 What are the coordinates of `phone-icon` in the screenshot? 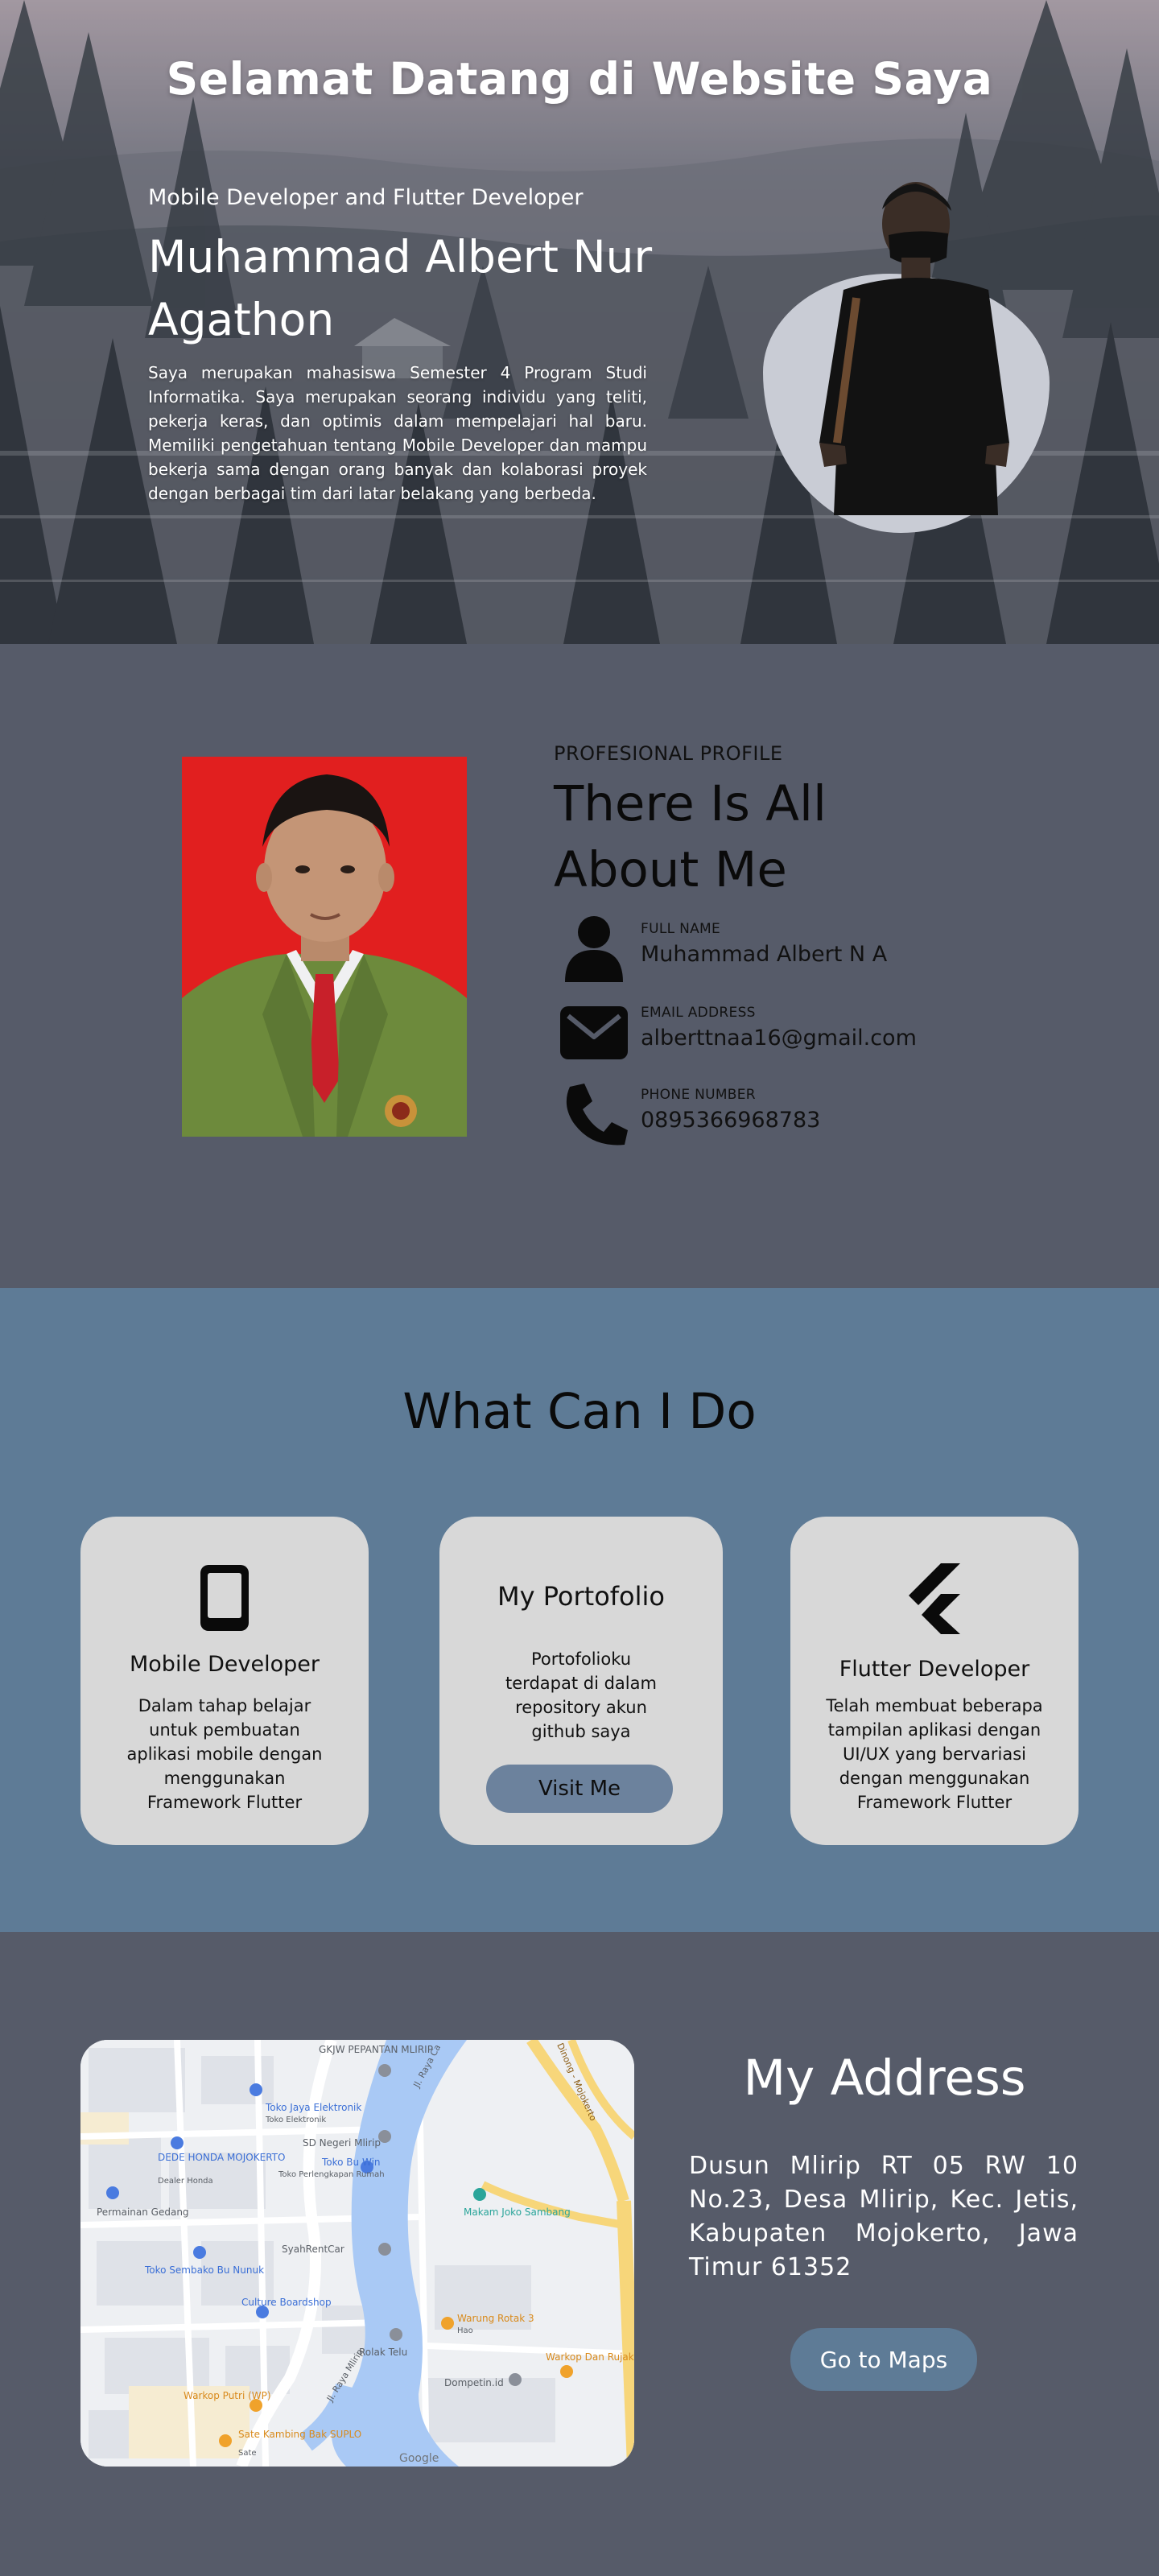 It's located at (597, 1115).